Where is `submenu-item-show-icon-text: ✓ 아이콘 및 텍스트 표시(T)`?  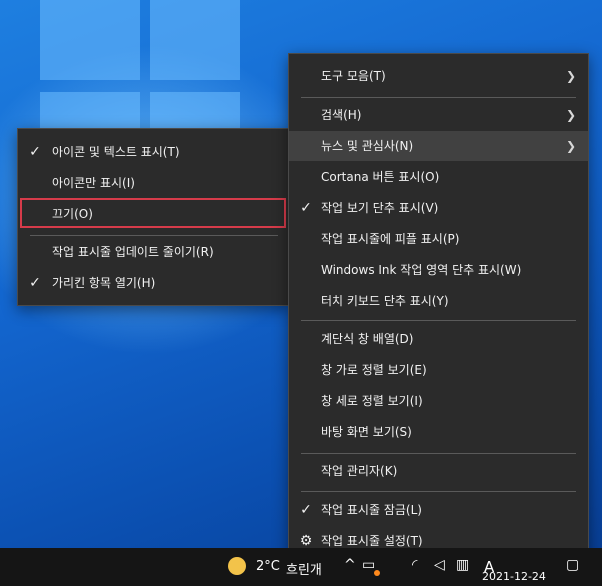 submenu-item-show-icon-text: ✓ 아이콘 및 텍스트 표시(T) is located at coordinates (154, 152).